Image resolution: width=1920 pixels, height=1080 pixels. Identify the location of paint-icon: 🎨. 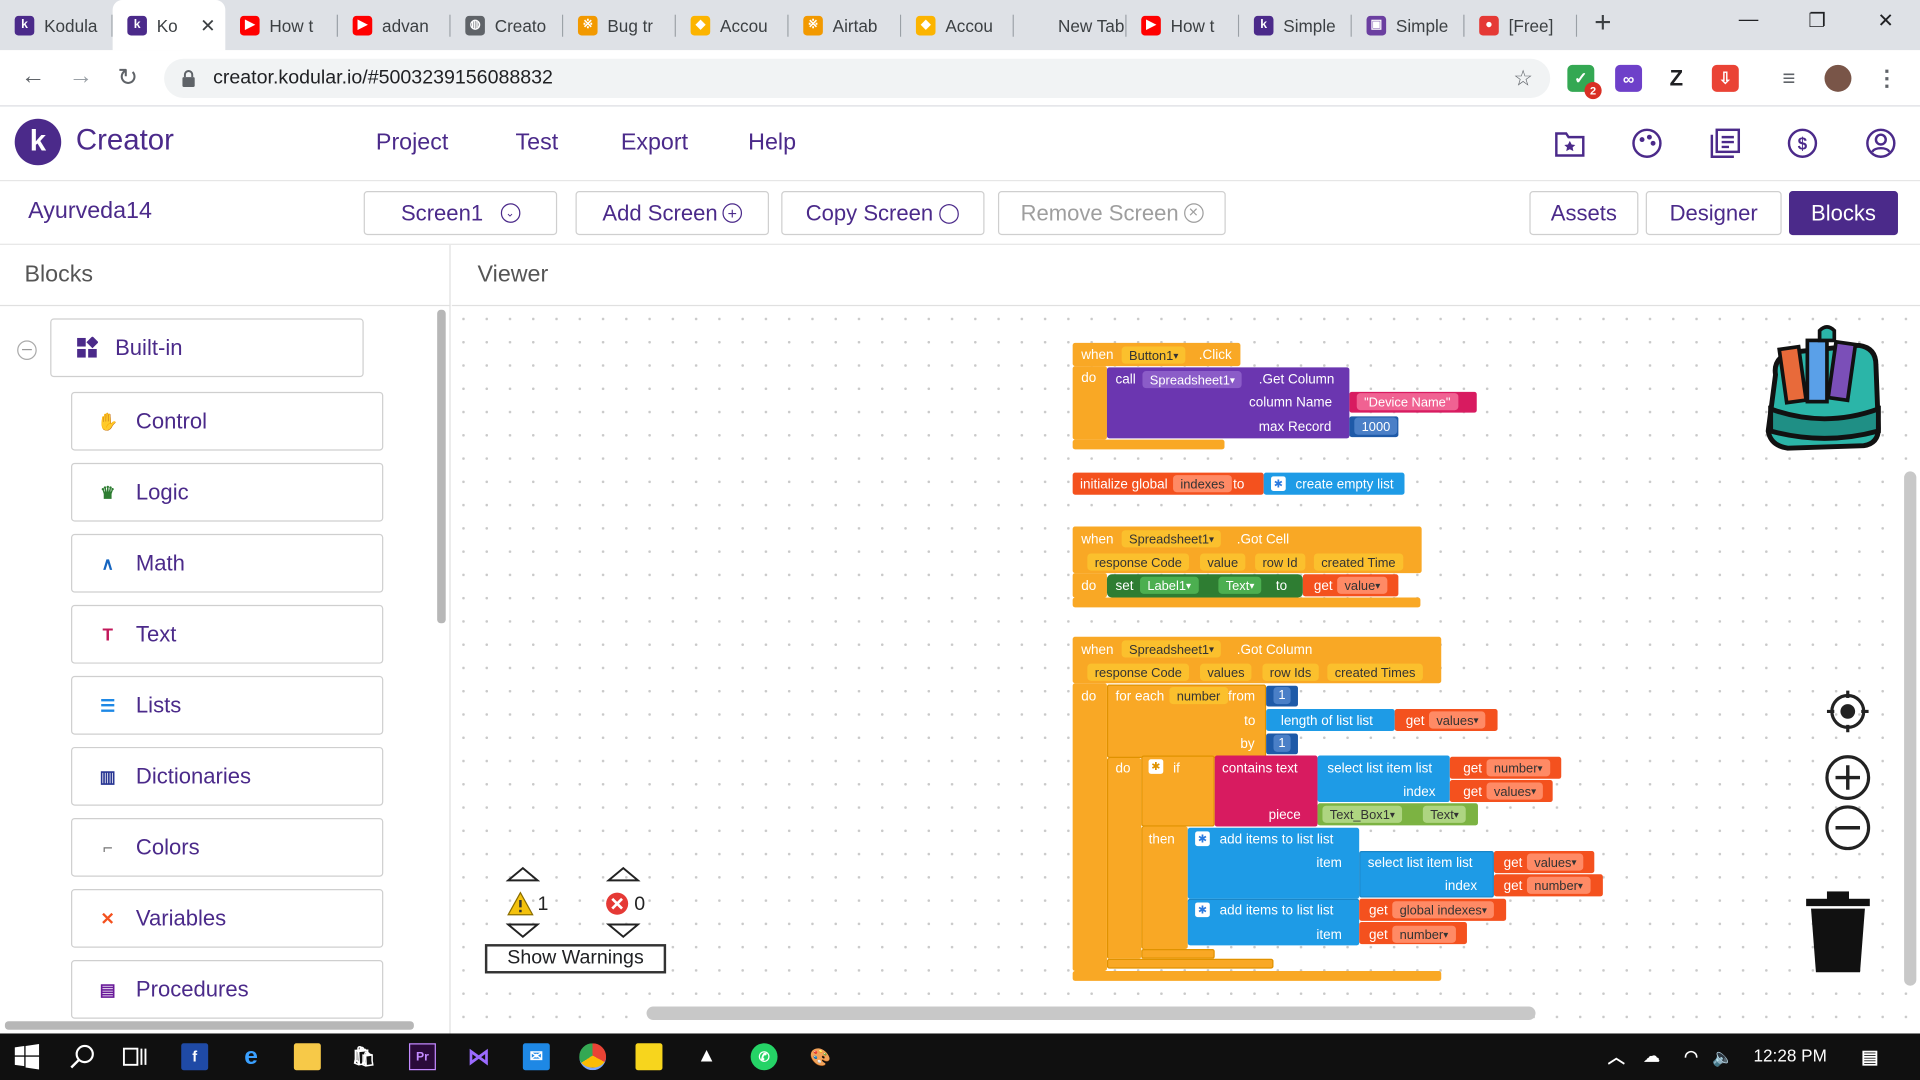
(820, 1056).